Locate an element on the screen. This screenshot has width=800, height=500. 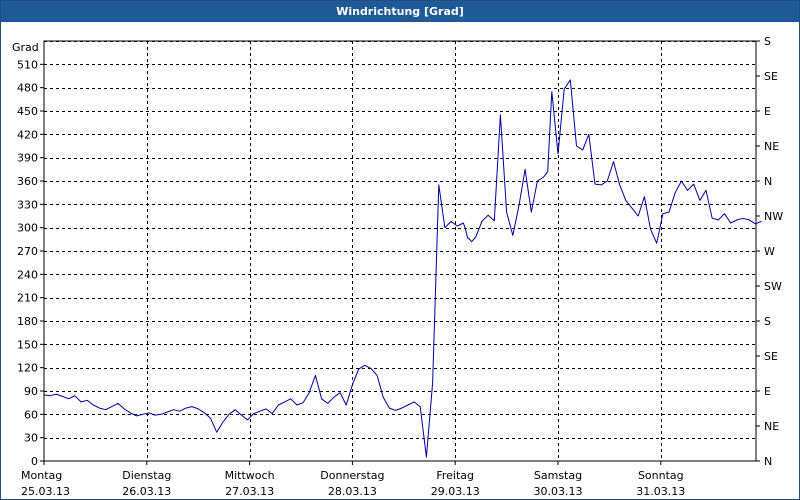
x-tick-label-date: 28.03.13 is located at coordinates (352, 491).